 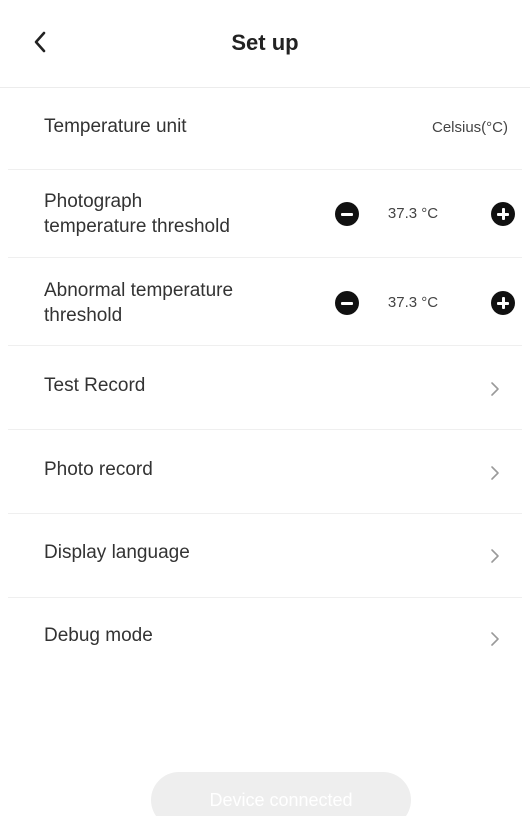 What do you see at coordinates (265, 388) in the screenshot?
I see `nav-item-test-record: Test Record` at bounding box center [265, 388].